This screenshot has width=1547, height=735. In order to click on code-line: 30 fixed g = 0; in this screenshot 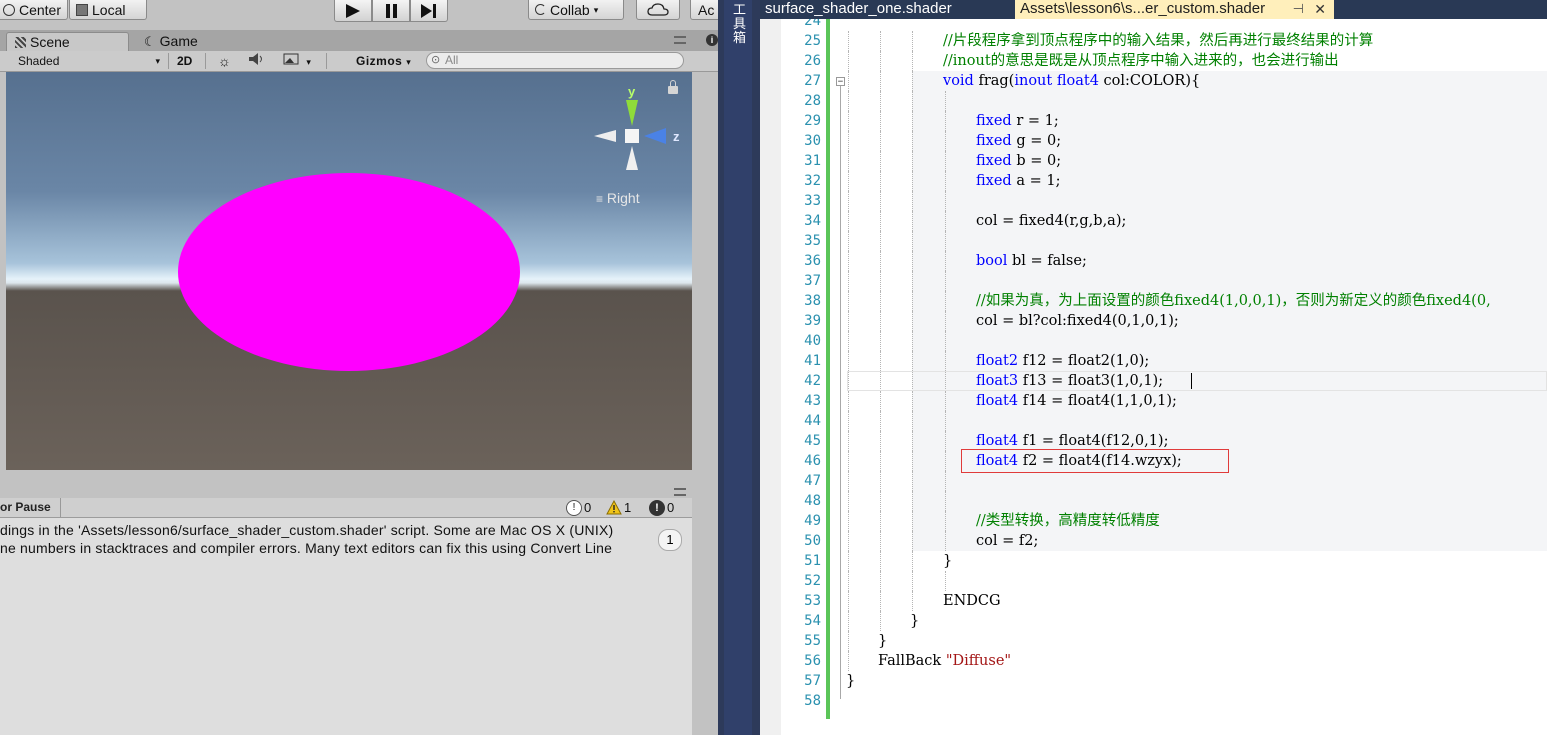, I will do `click(1175, 141)`.